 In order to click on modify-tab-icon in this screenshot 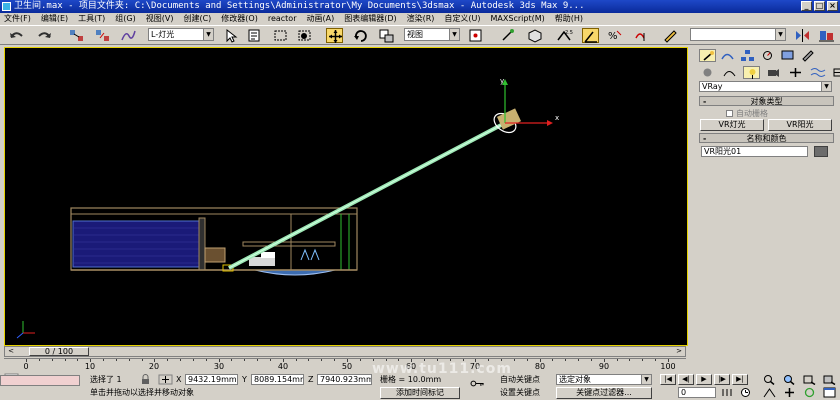, I will do `click(727, 55)`.